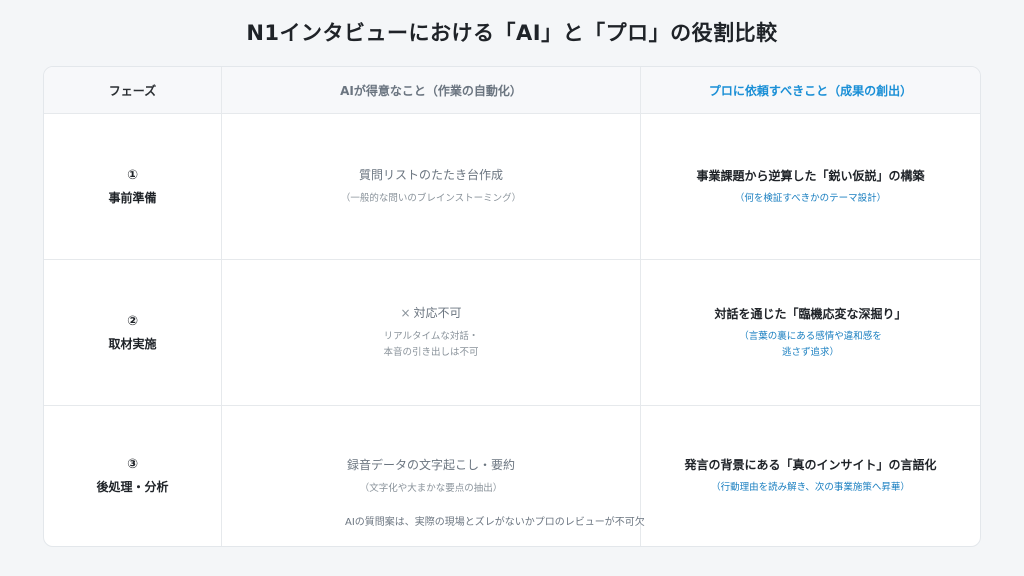  I want to click on header-pro: プロに依頼すべきこと（成果の創出）, so click(810, 90).